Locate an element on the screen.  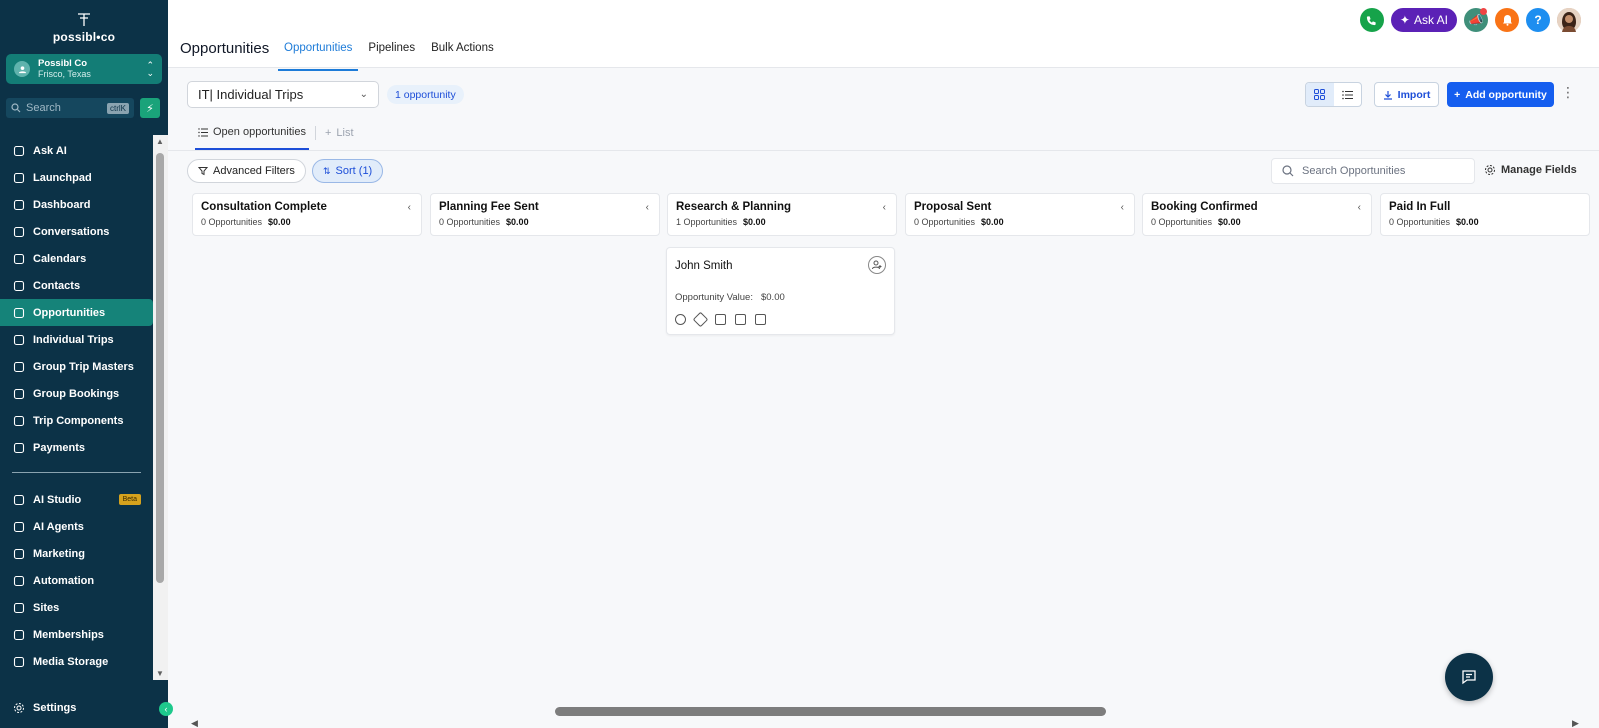
sidebar-item-individual-trips: Individual Trips is located at coordinates (76, 339).